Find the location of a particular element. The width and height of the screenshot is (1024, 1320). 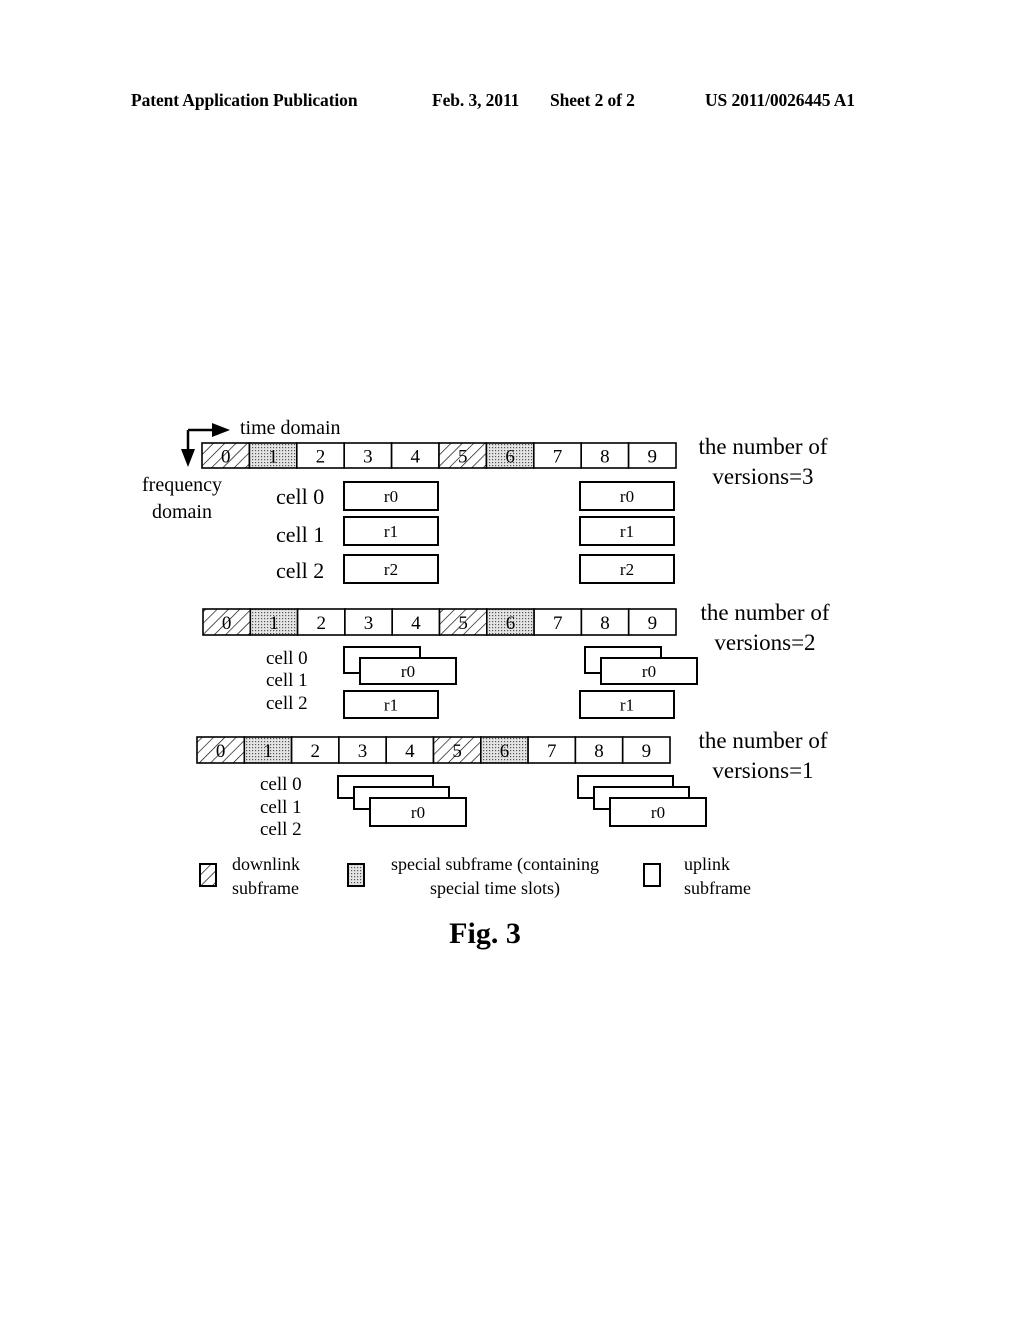

rv-block-right-label: r2 is located at coordinates (627, 569).